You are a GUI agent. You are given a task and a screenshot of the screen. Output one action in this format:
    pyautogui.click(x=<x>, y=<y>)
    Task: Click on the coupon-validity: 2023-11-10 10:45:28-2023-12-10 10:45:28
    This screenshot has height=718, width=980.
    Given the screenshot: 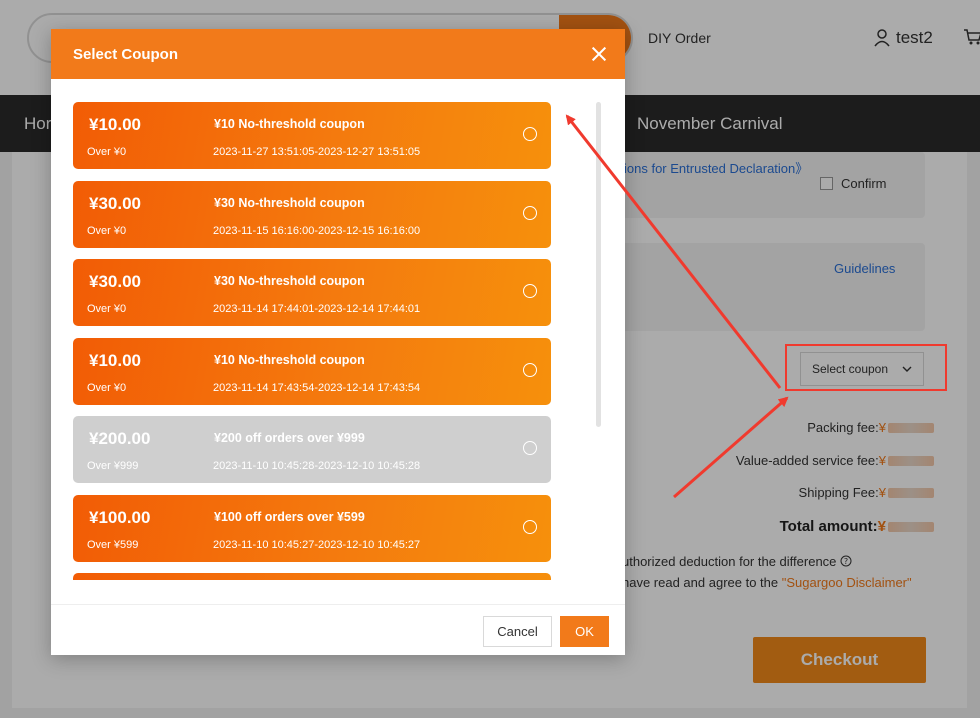 What is the action you would take?
    pyautogui.click(x=317, y=466)
    